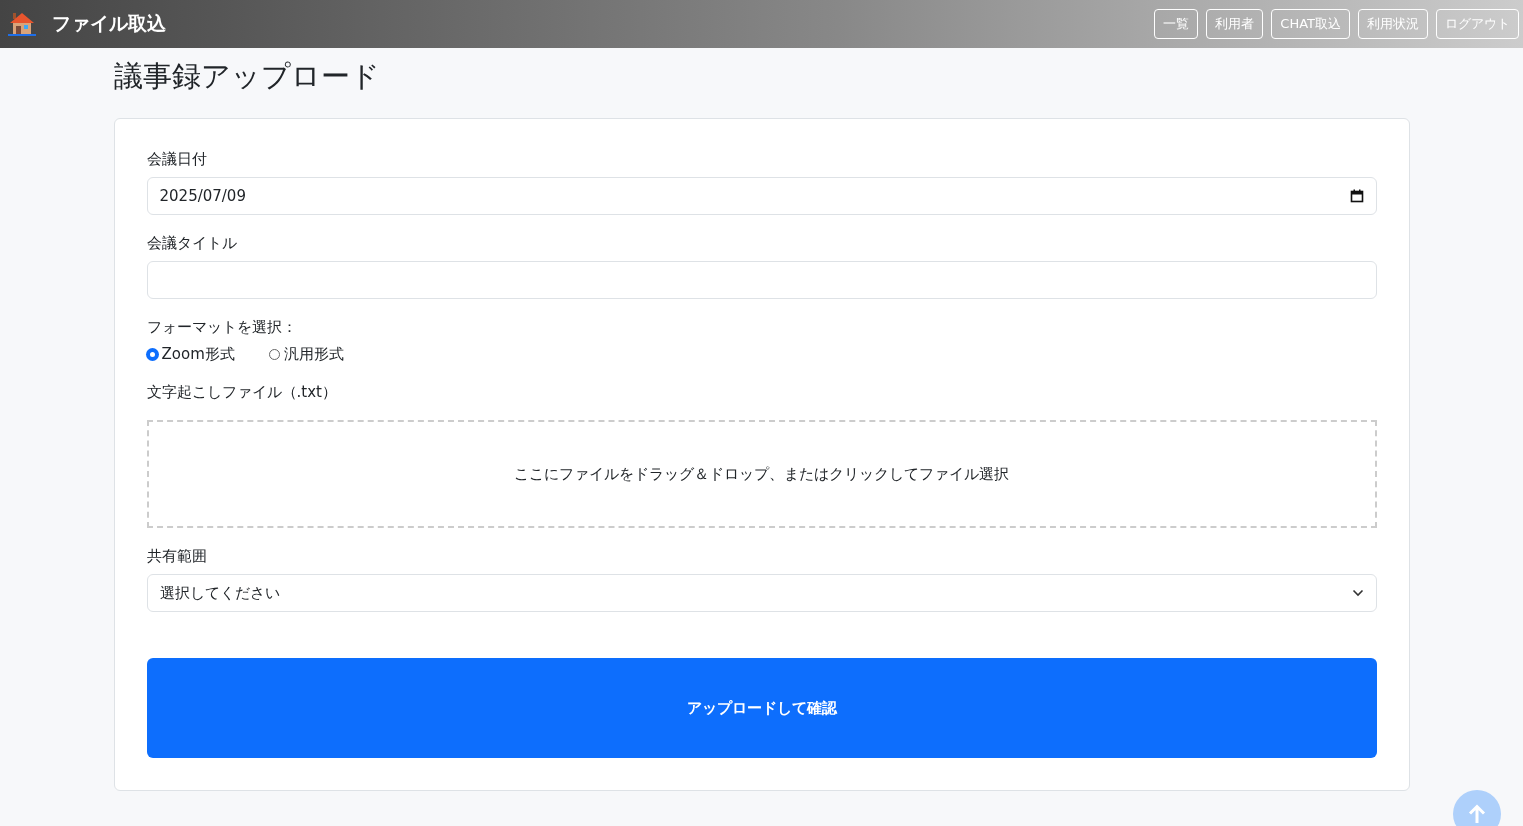  What do you see at coordinates (222, 327) in the screenshot?
I see `field-label: フォーマットを選択：` at bounding box center [222, 327].